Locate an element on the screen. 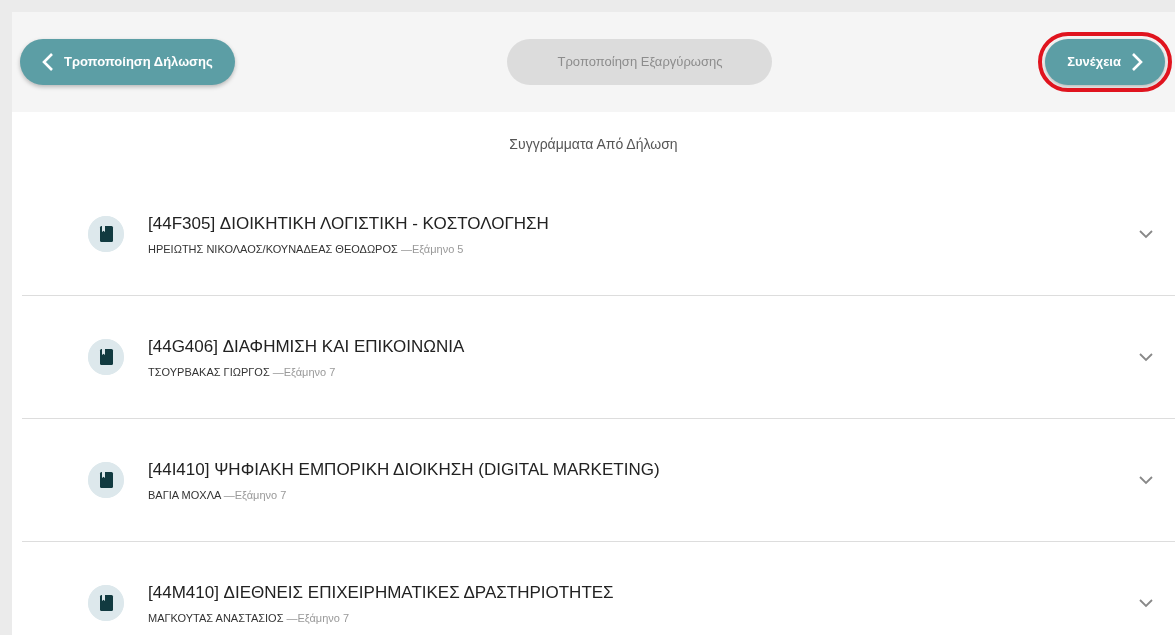 The image size is (1175, 635). course-title: [44M410] ΔΙΕΘΝΕΙΣ ΕΠΙΧΕΙΡΗΜΑΤΙΚΕΣ ΔΡΑΣΤΗΡΙΟΤΗΤΕΣ is located at coordinates (381, 593).